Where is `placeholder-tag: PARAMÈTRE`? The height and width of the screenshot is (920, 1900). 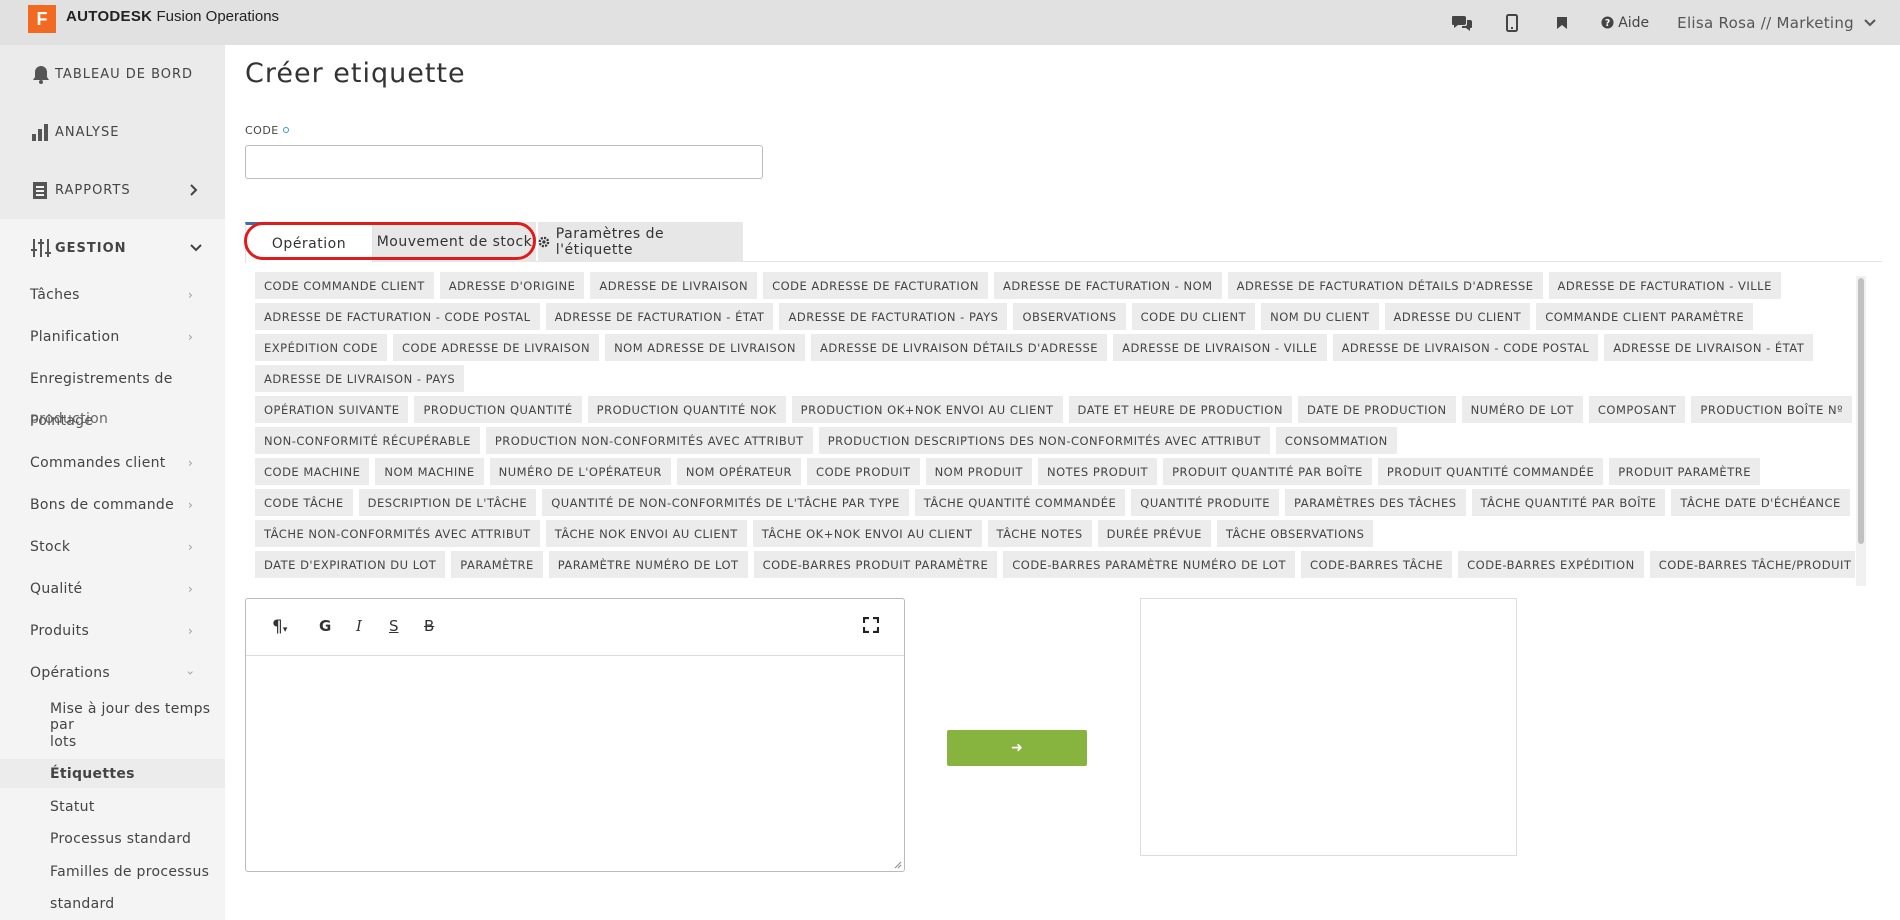
placeholder-tag: PARAMÈTRE is located at coordinates (497, 564).